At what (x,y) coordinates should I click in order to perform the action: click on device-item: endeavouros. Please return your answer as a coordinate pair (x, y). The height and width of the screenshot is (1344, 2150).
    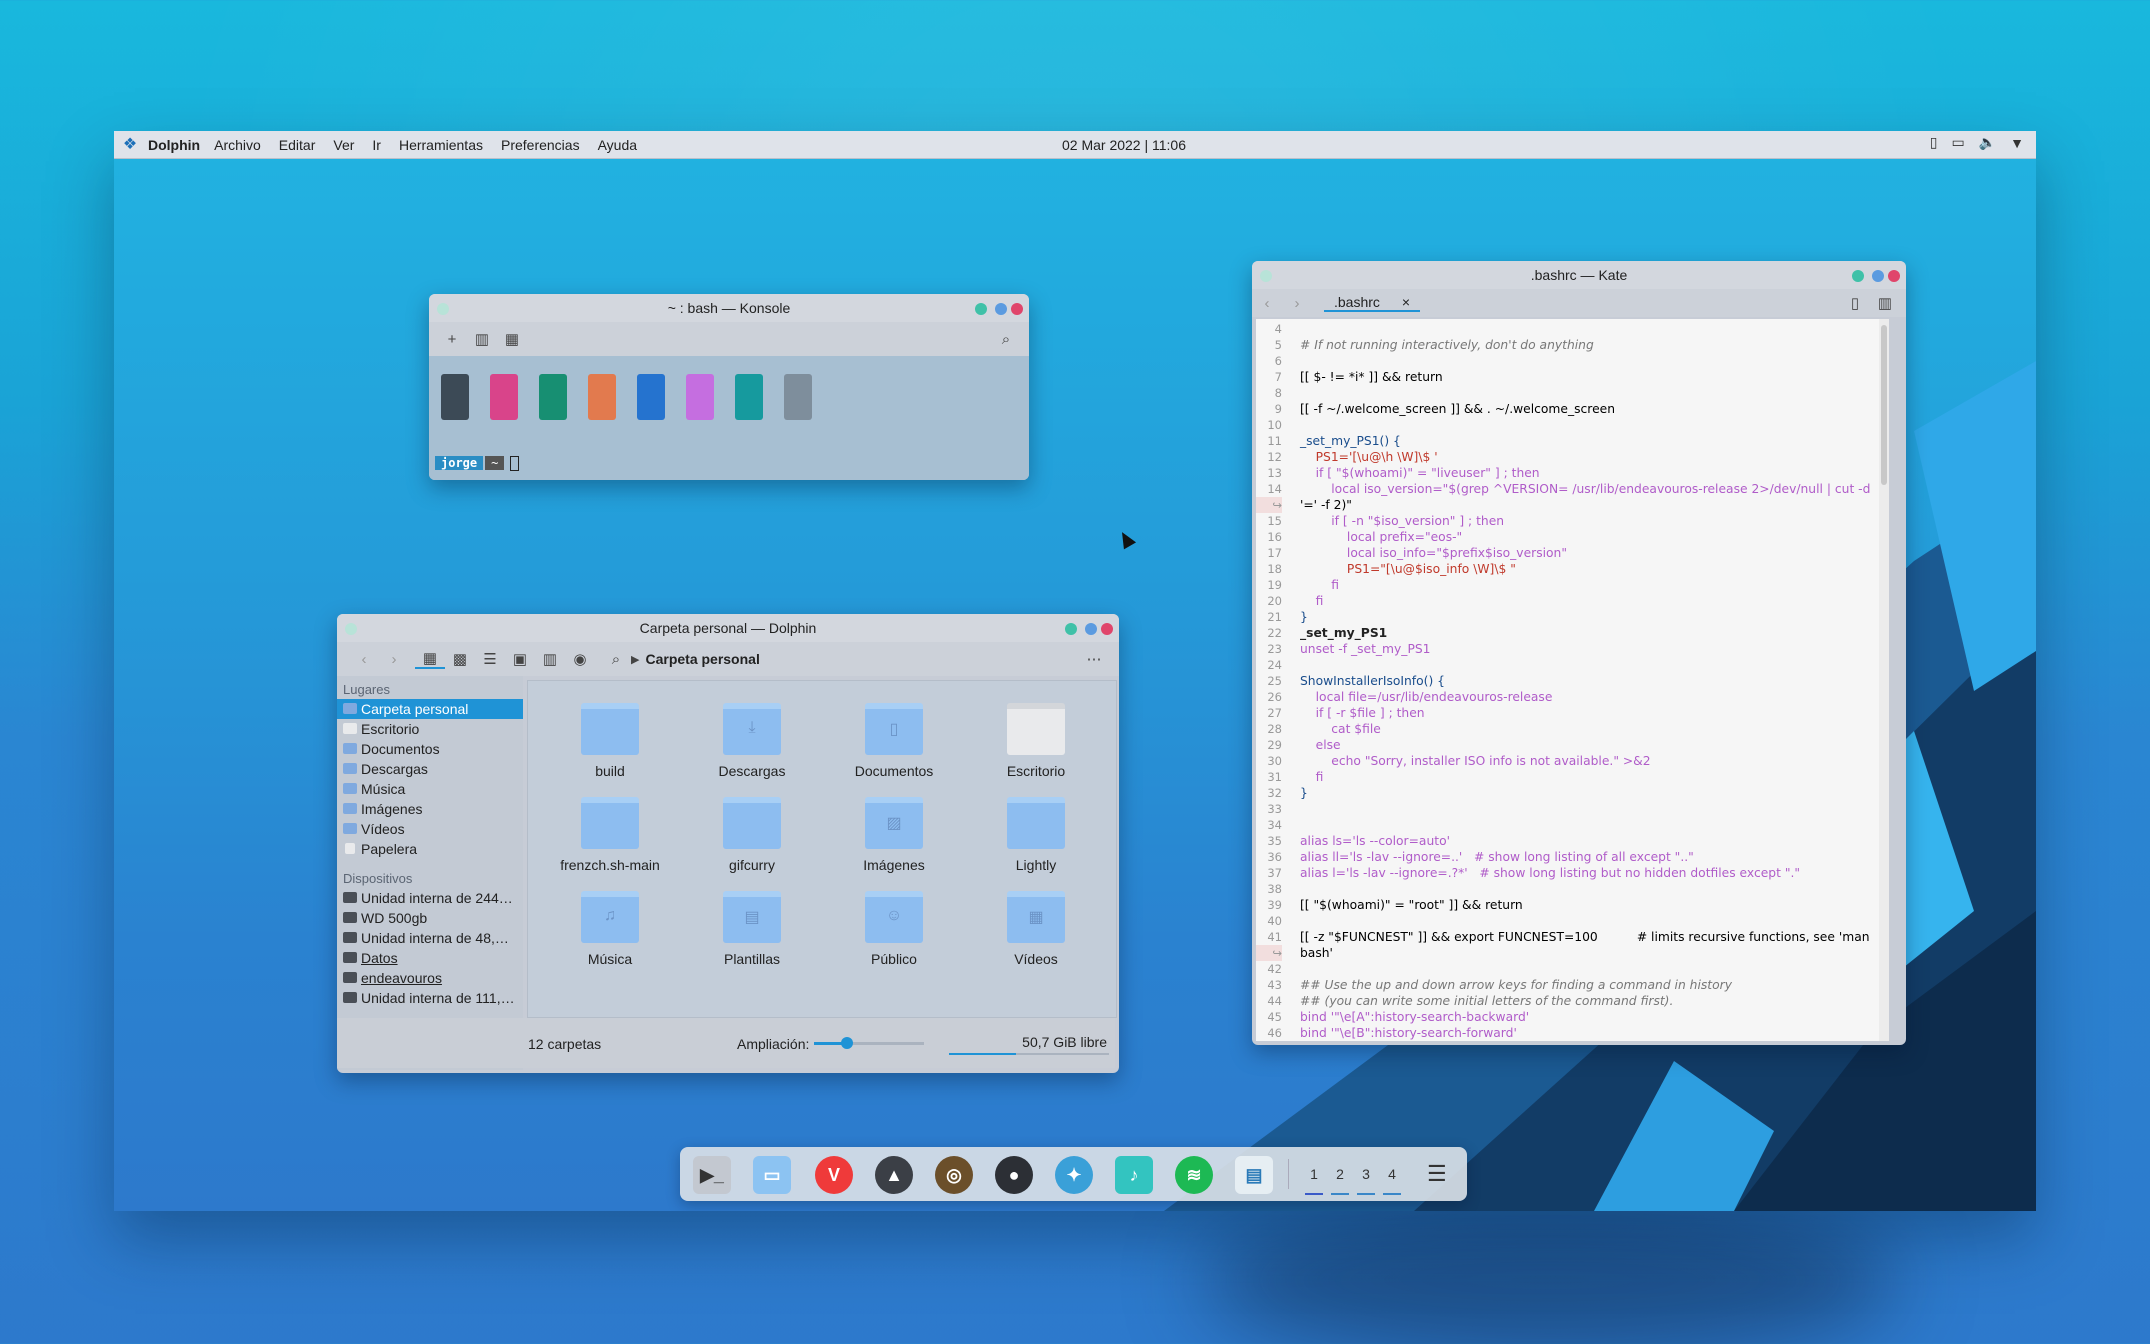
    Looking at the image, I should click on (430, 978).